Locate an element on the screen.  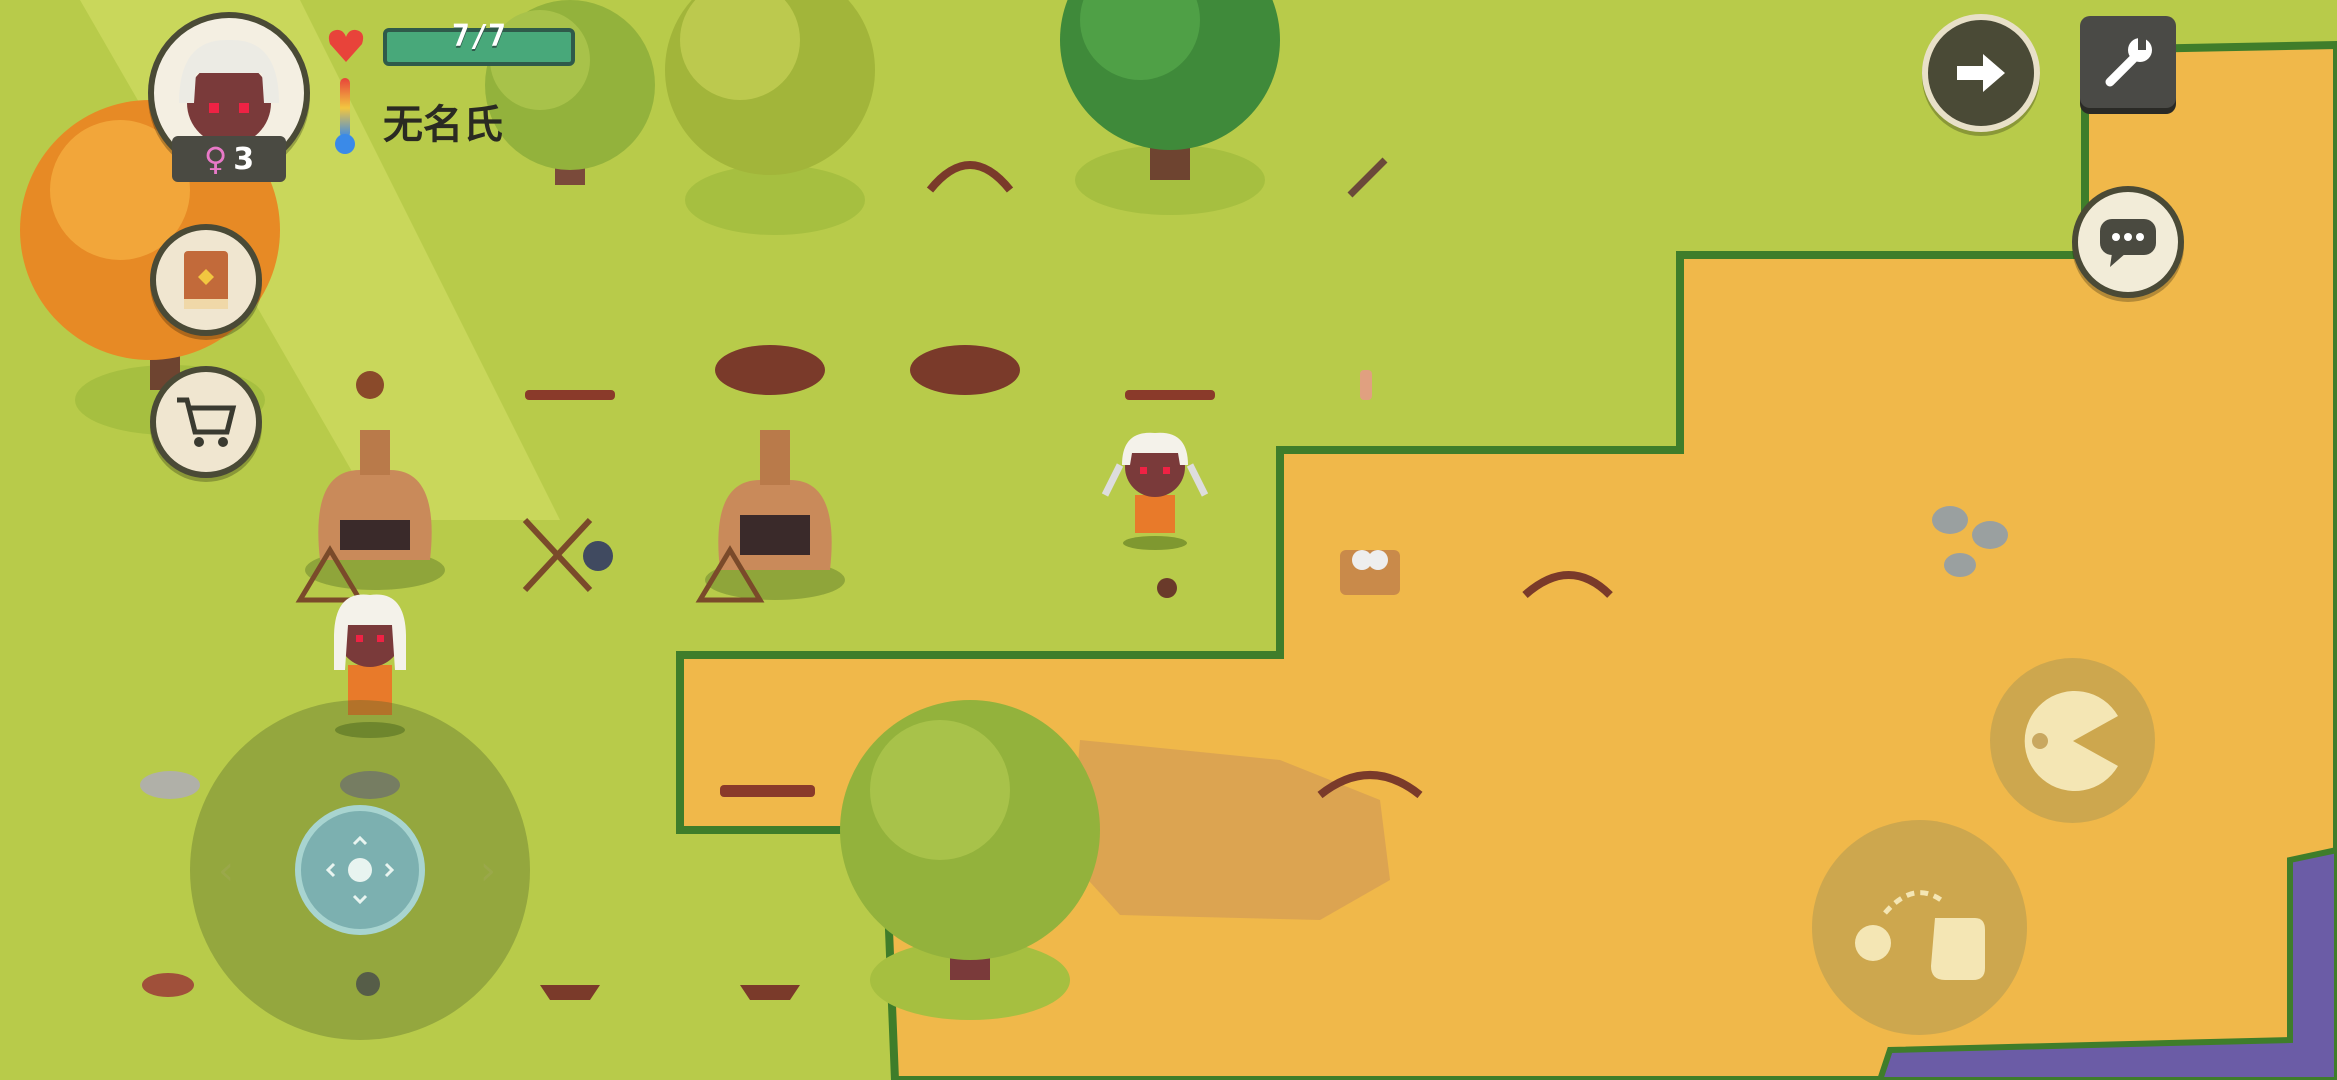
hand-use-icon is located at coordinates (1919, 934).